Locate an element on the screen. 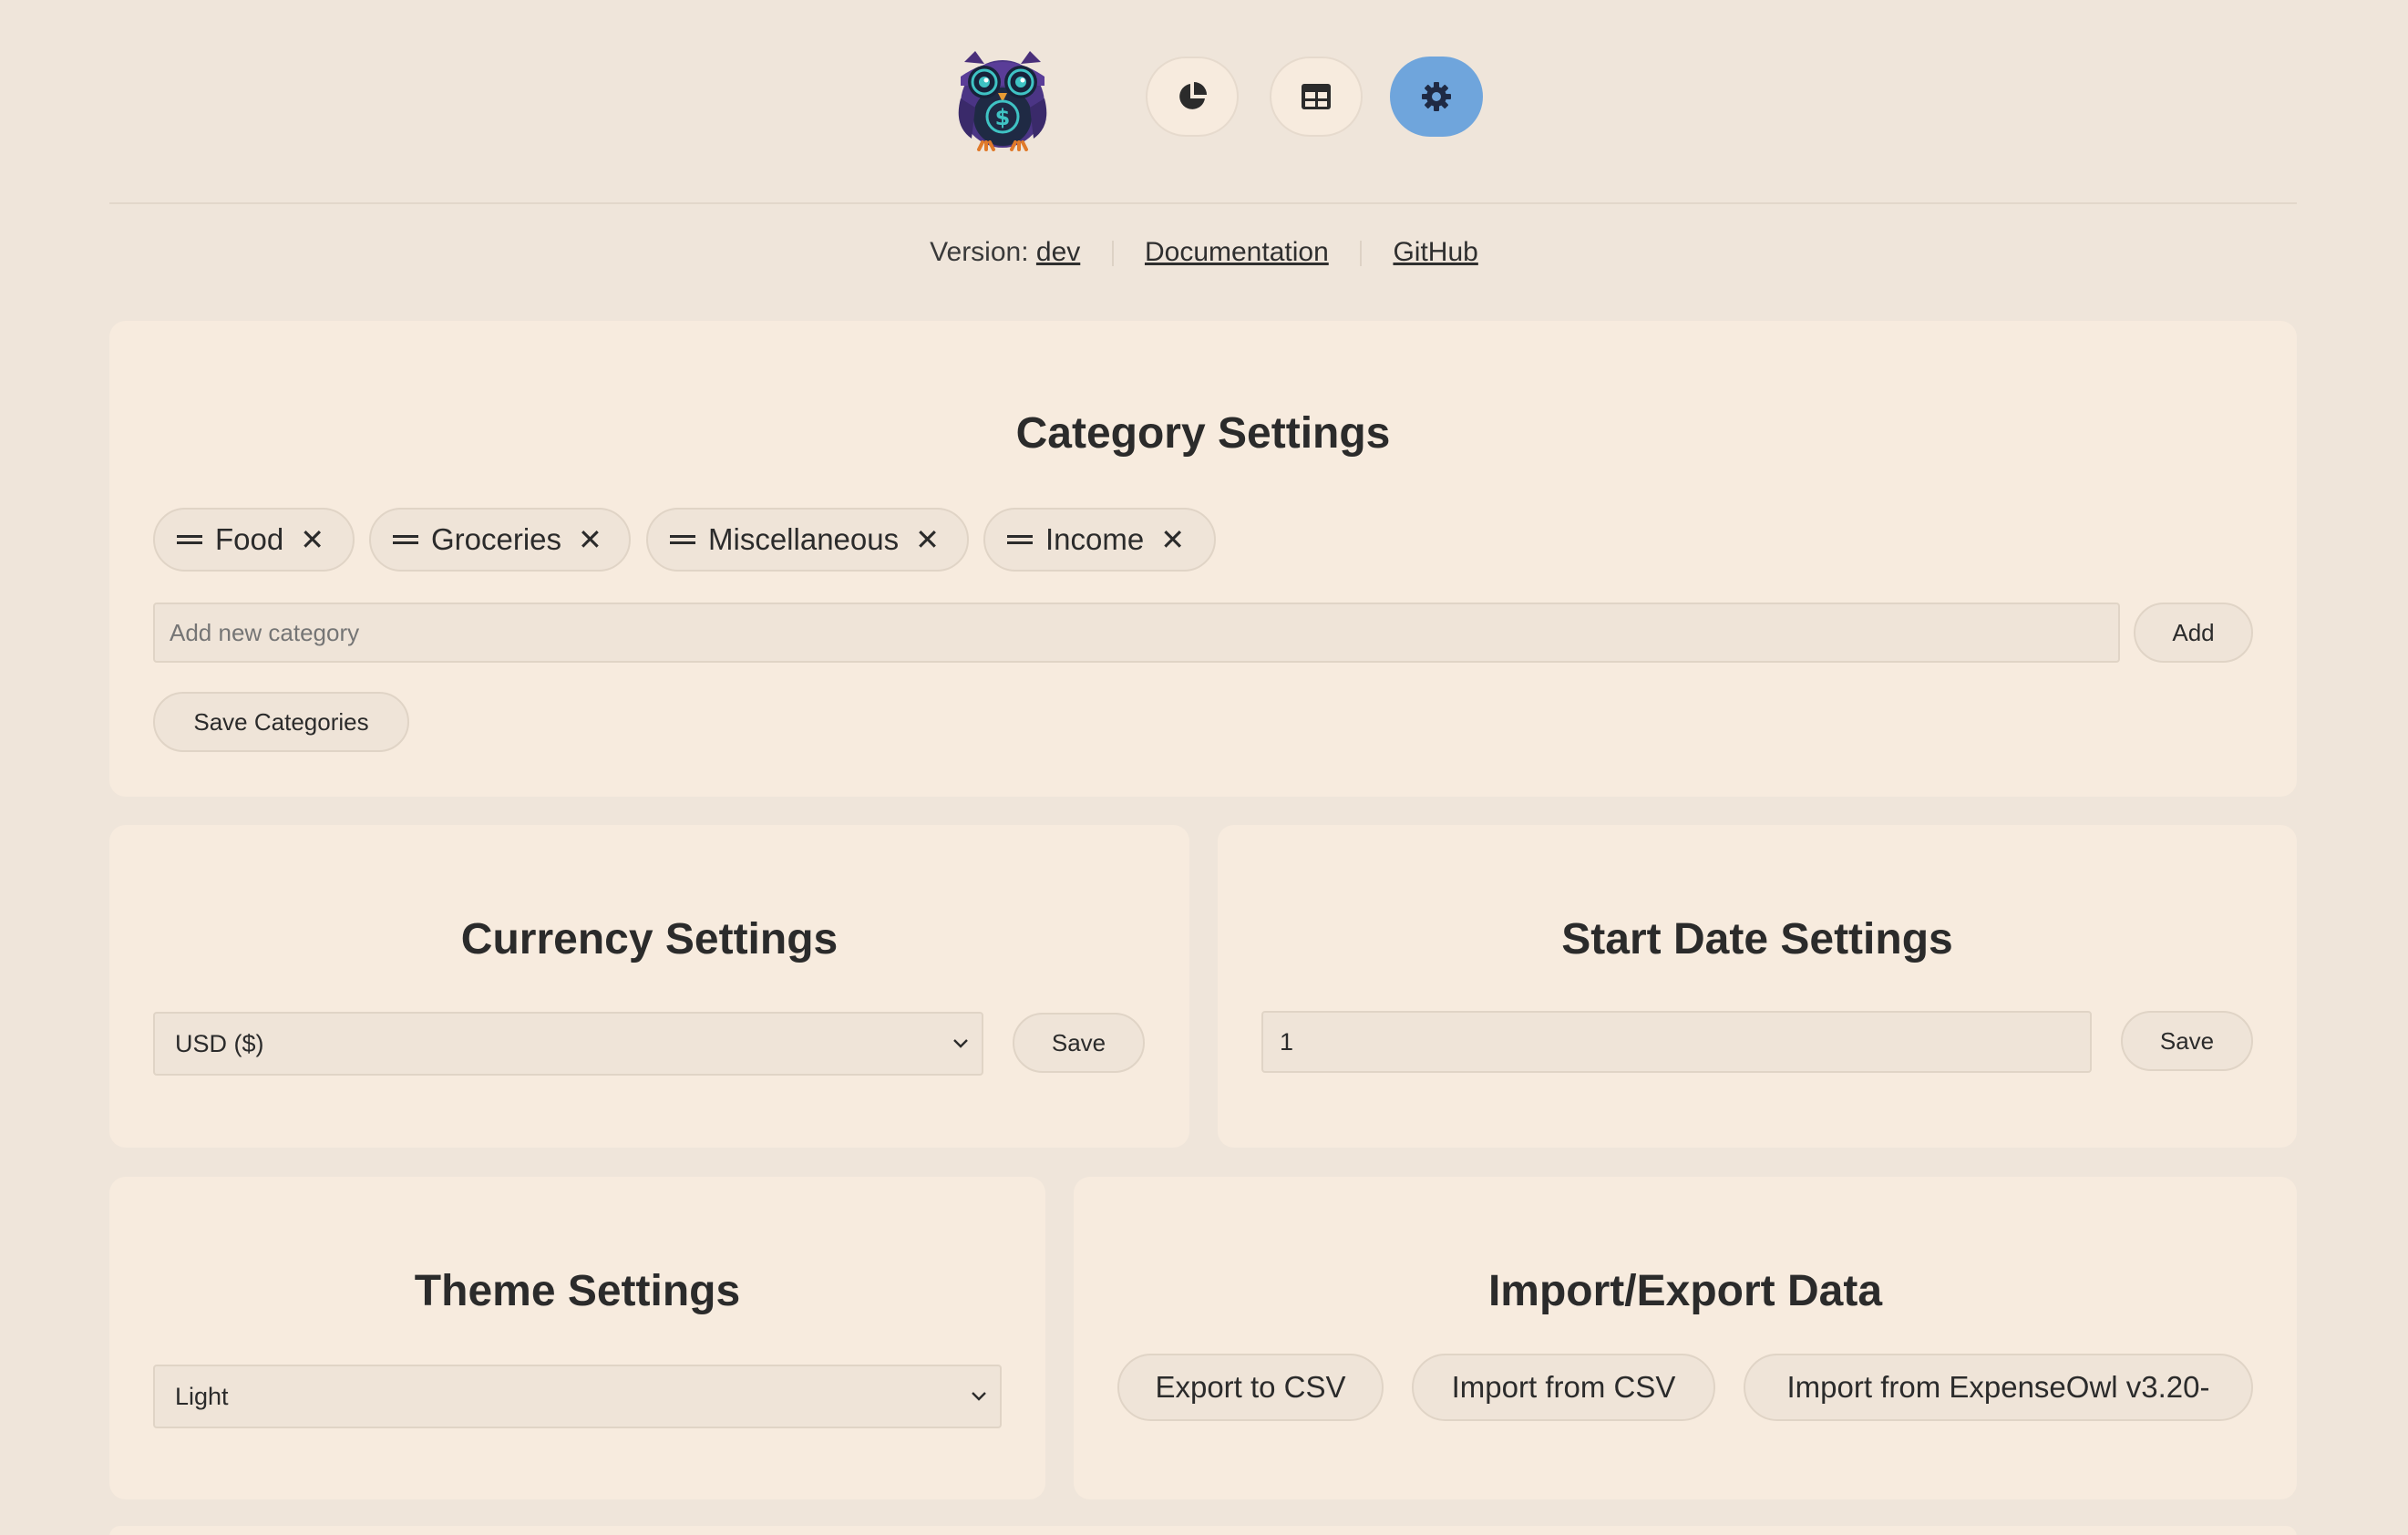 The height and width of the screenshot is (1535, 2408). gear-icon is located at coordinates (1437, 96).